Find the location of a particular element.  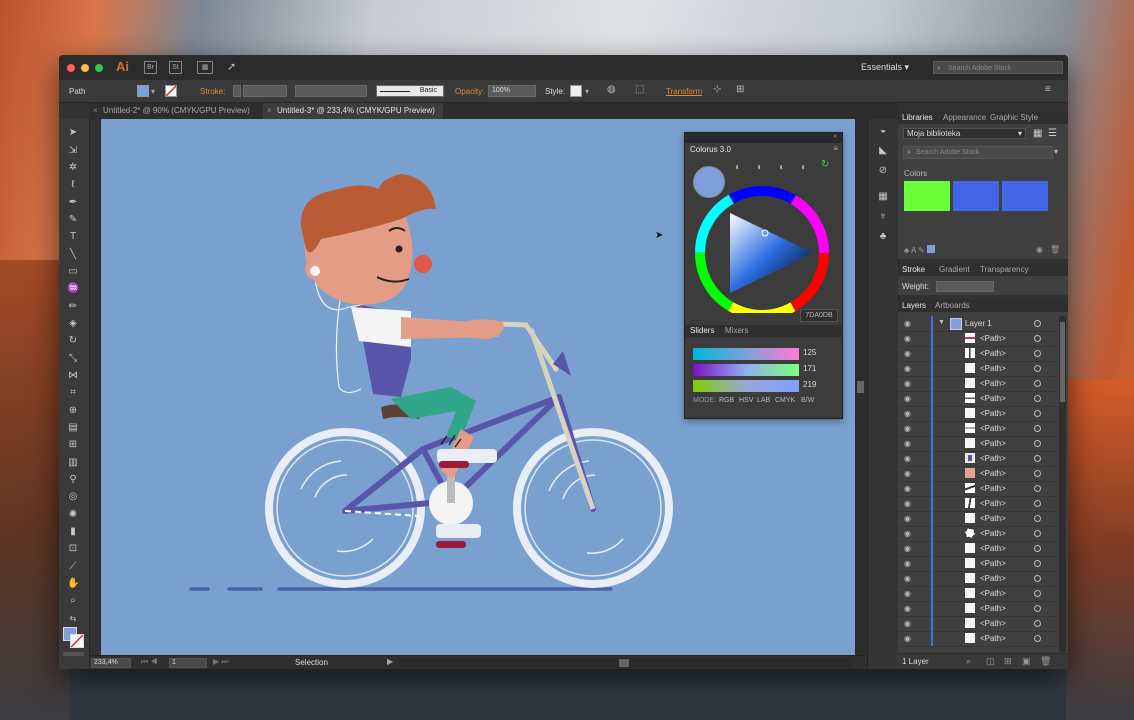

stock-button: St is located at coordinates (175, 67).